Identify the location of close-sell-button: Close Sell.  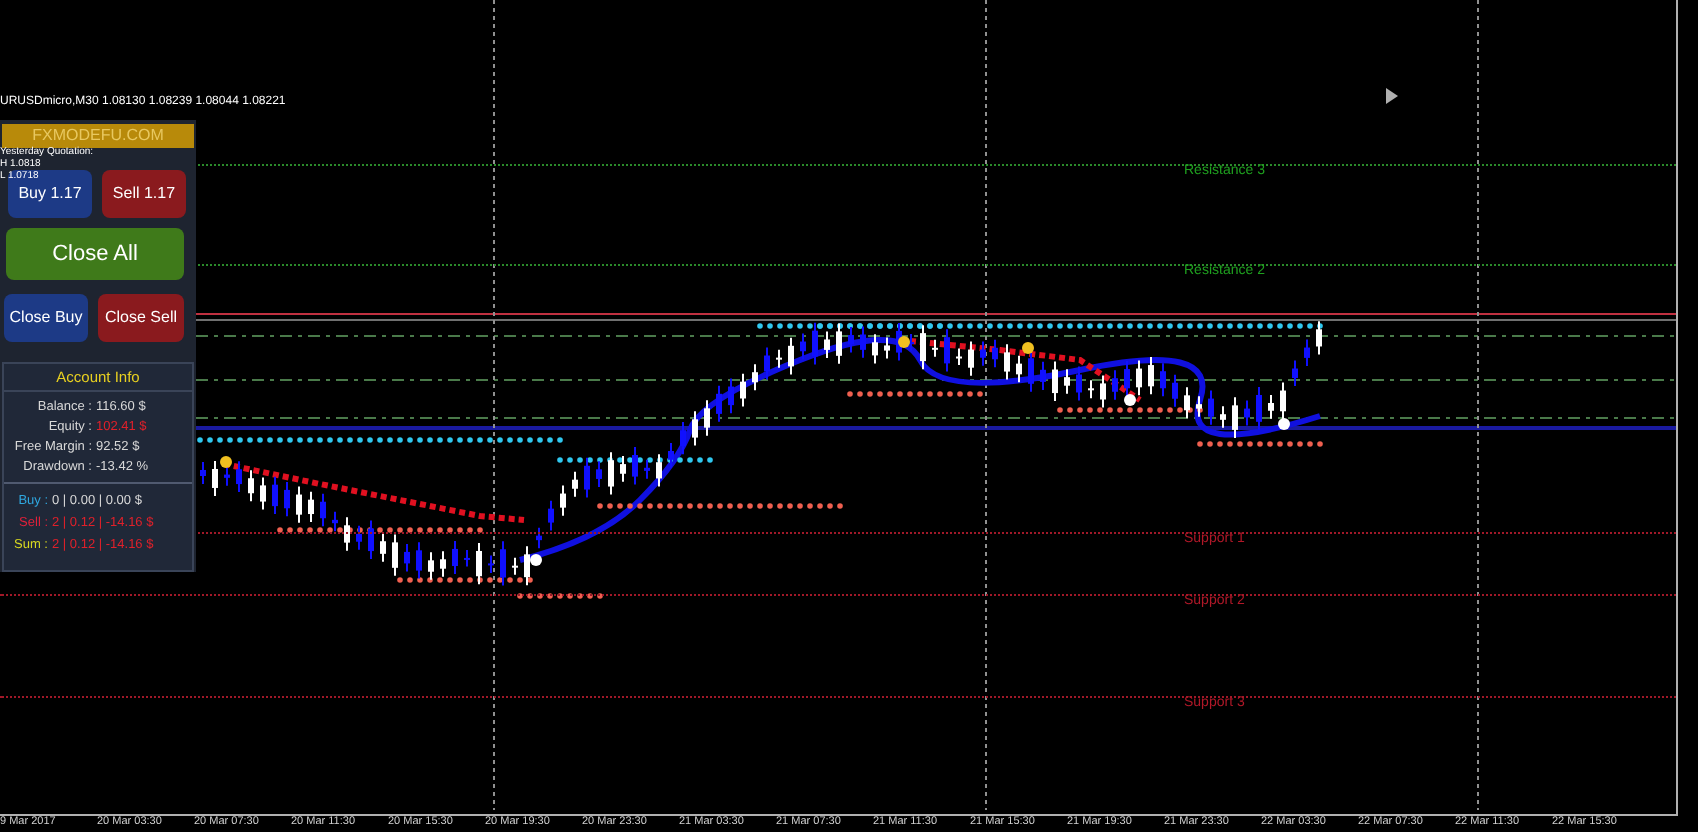
(141, 318).